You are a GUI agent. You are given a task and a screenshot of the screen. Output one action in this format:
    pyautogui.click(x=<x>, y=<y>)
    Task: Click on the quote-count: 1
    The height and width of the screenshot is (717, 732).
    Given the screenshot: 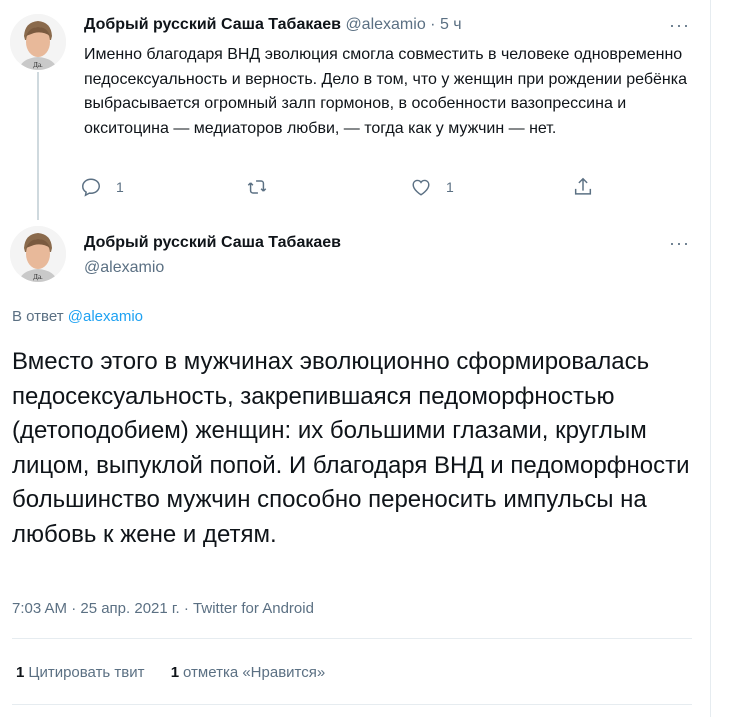 What is the action you would take?
    pyautogui.click(x=20, y=672)
    